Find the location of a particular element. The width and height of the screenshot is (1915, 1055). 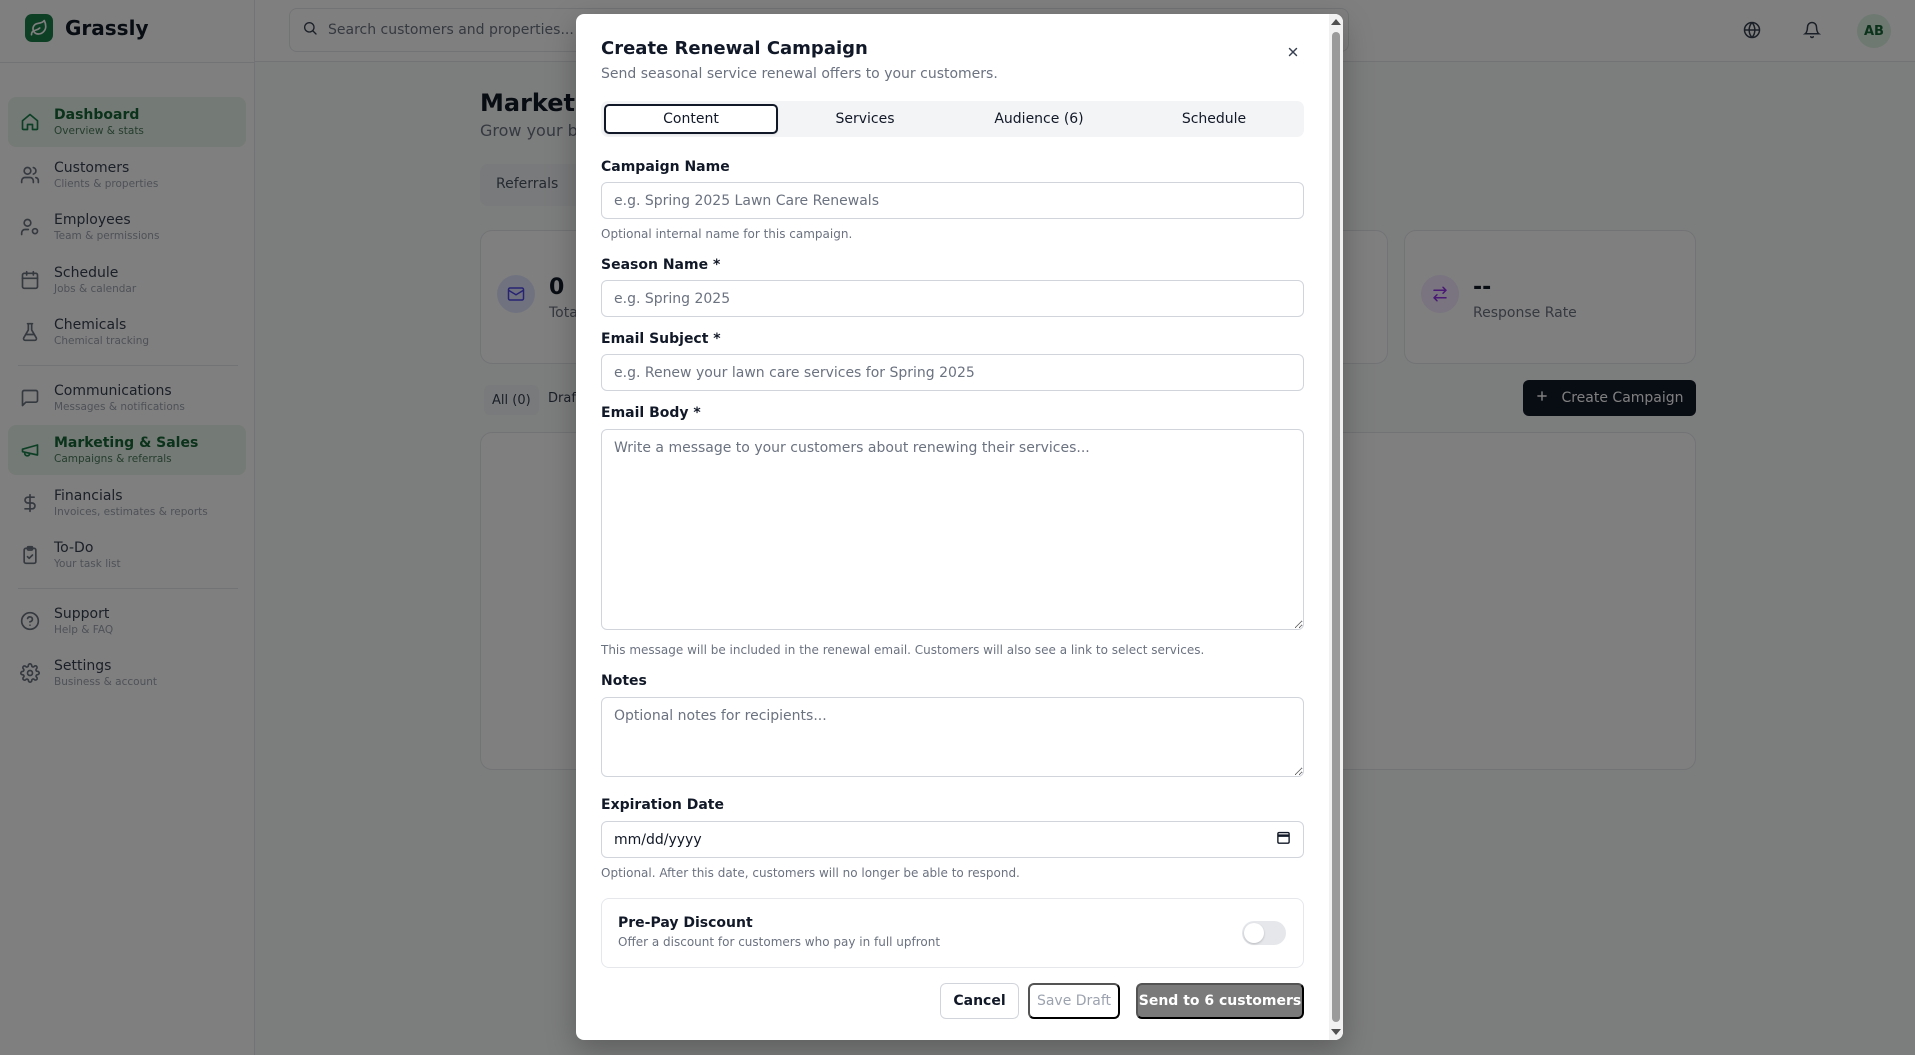

campaign-name-label: Campaign Name is located at coordinates (665, 167).